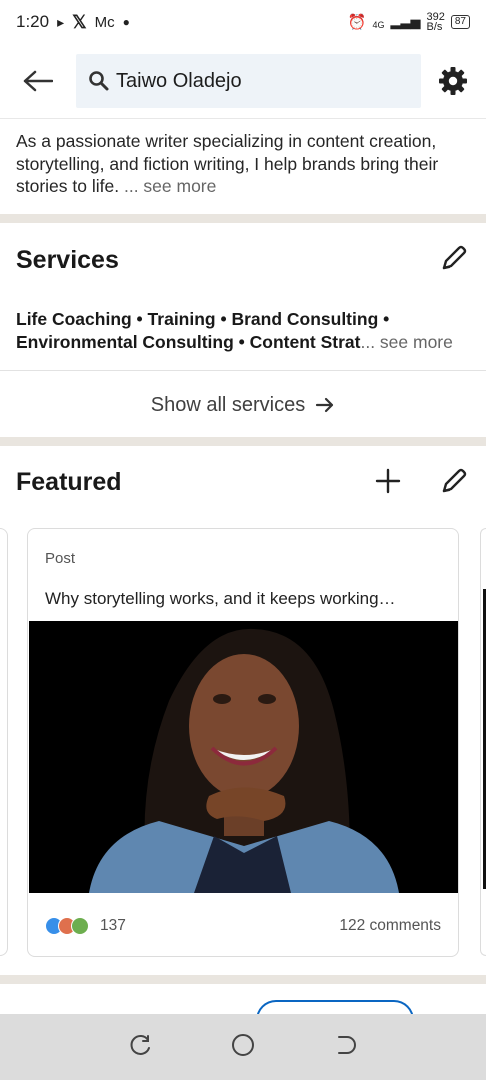 The image size is (486, 1080). What do you see at coordinates (435, 22) in the screenshot?
I see `net-speed: 392 B/s` at bounding box center [435, 22].